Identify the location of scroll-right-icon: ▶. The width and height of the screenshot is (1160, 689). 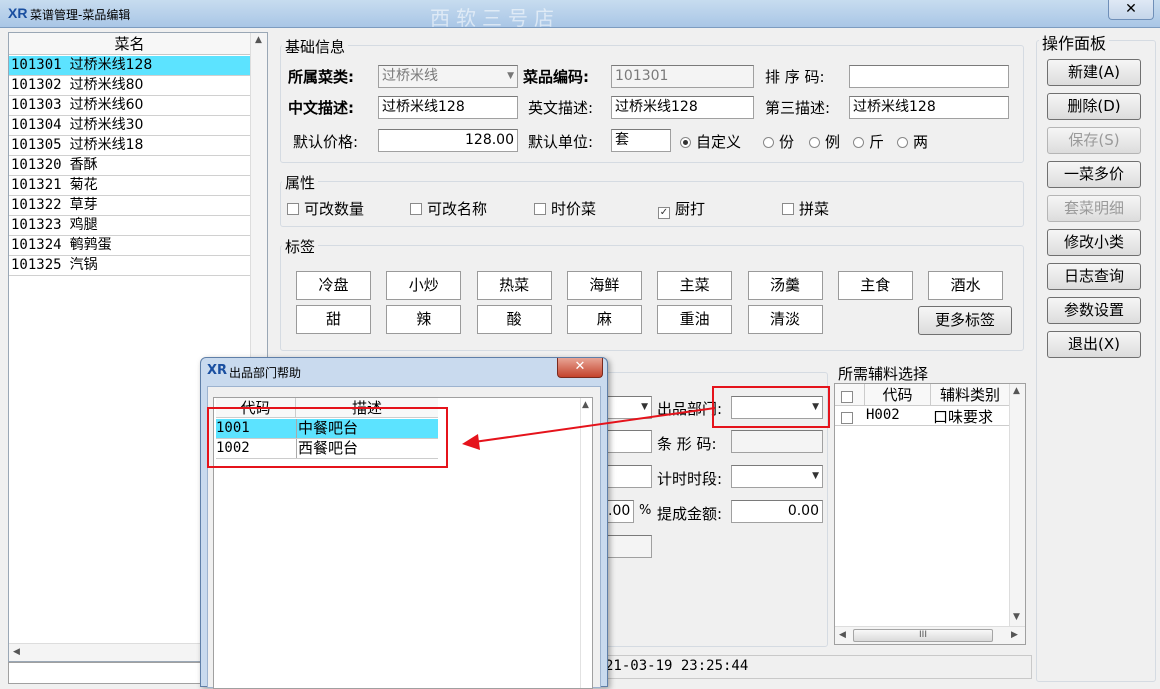
(1014, 635).